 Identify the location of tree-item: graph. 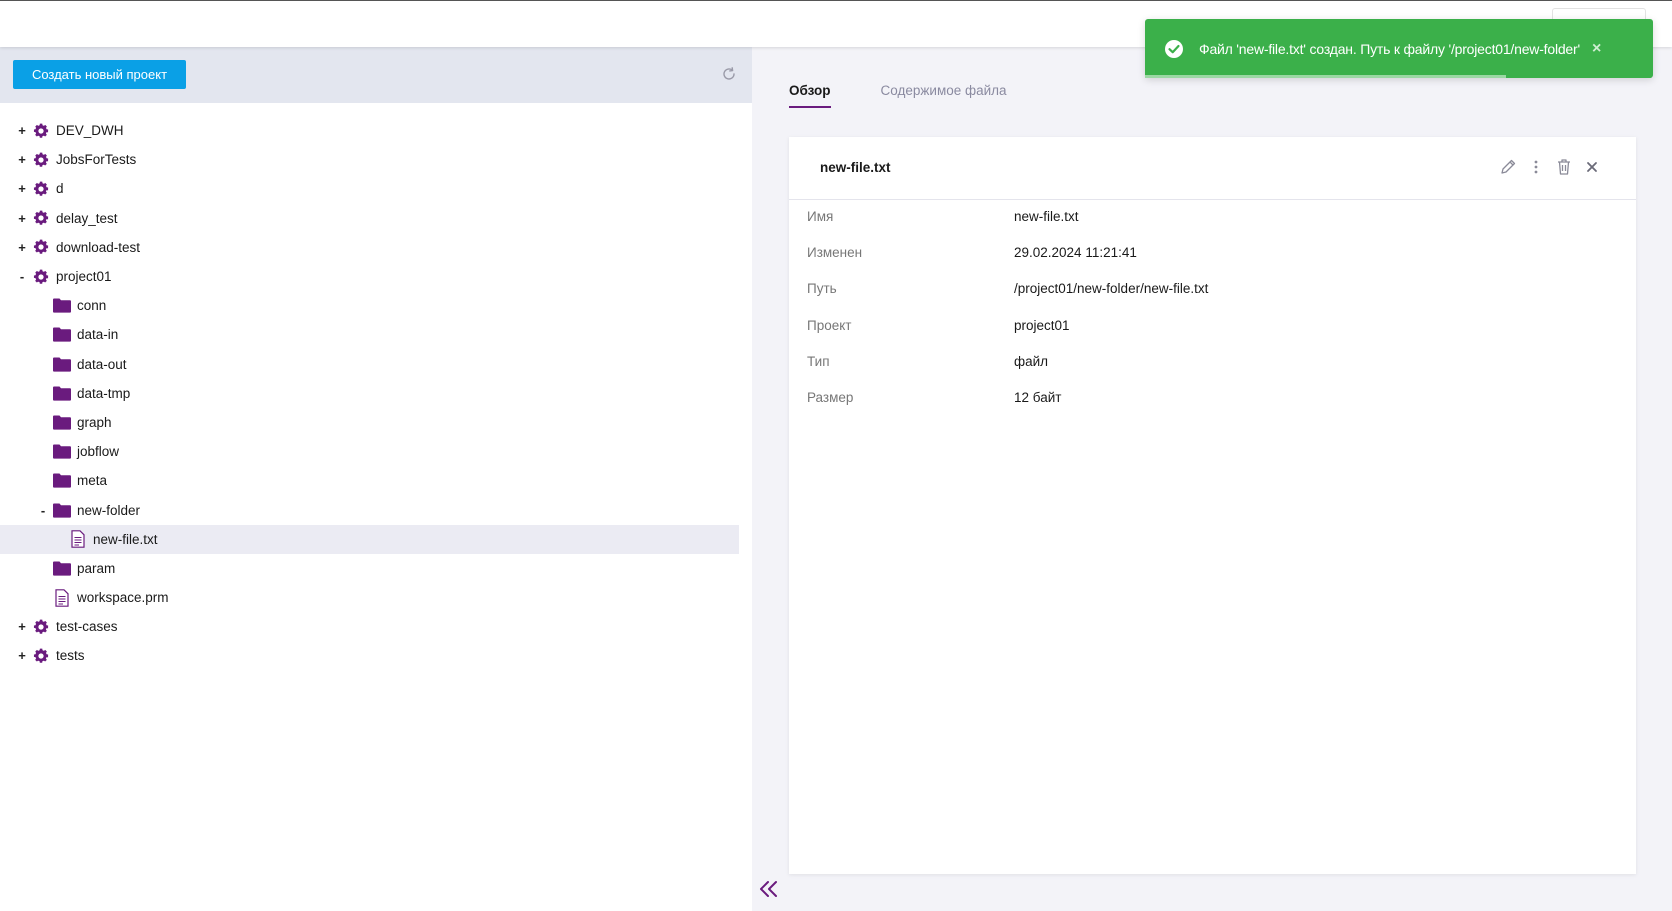
(376, 422).